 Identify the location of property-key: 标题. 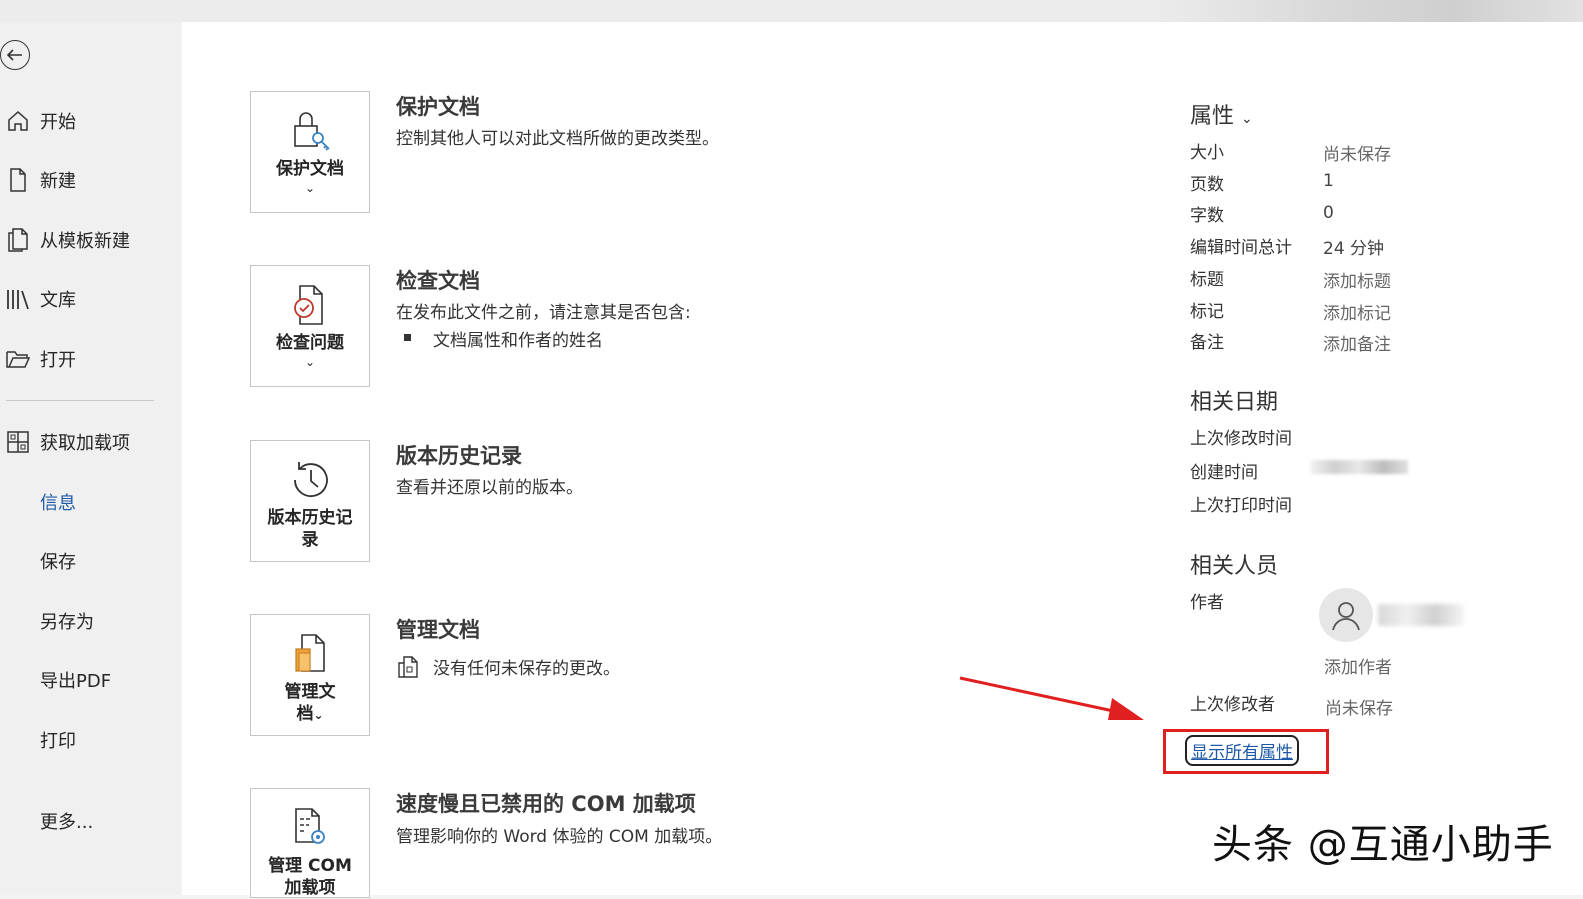
(1207, 280).